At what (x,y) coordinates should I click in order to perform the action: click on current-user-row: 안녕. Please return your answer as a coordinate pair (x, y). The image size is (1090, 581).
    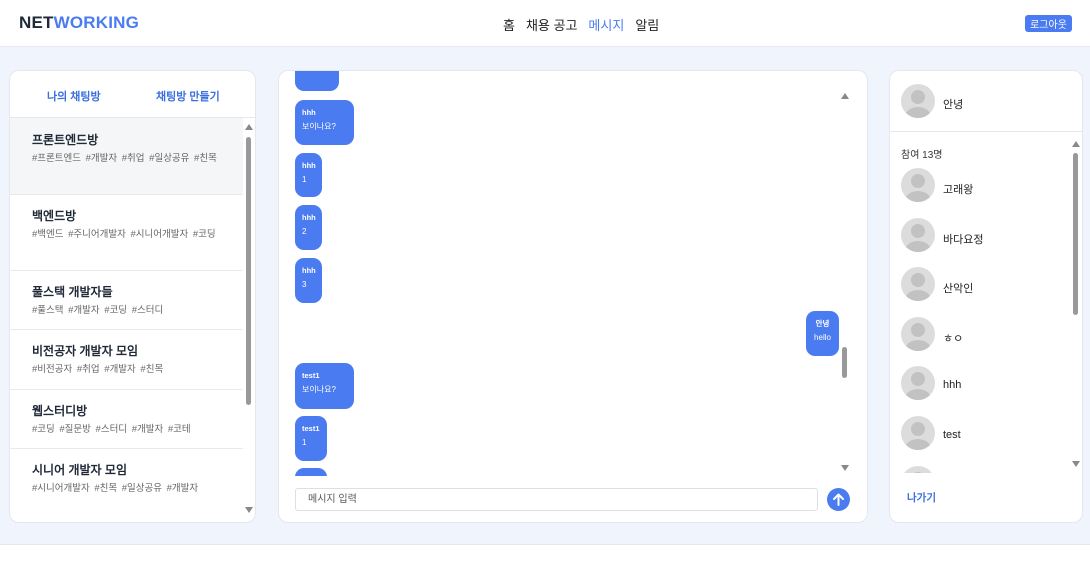
    Looking at the image, I should click on (986, 101).